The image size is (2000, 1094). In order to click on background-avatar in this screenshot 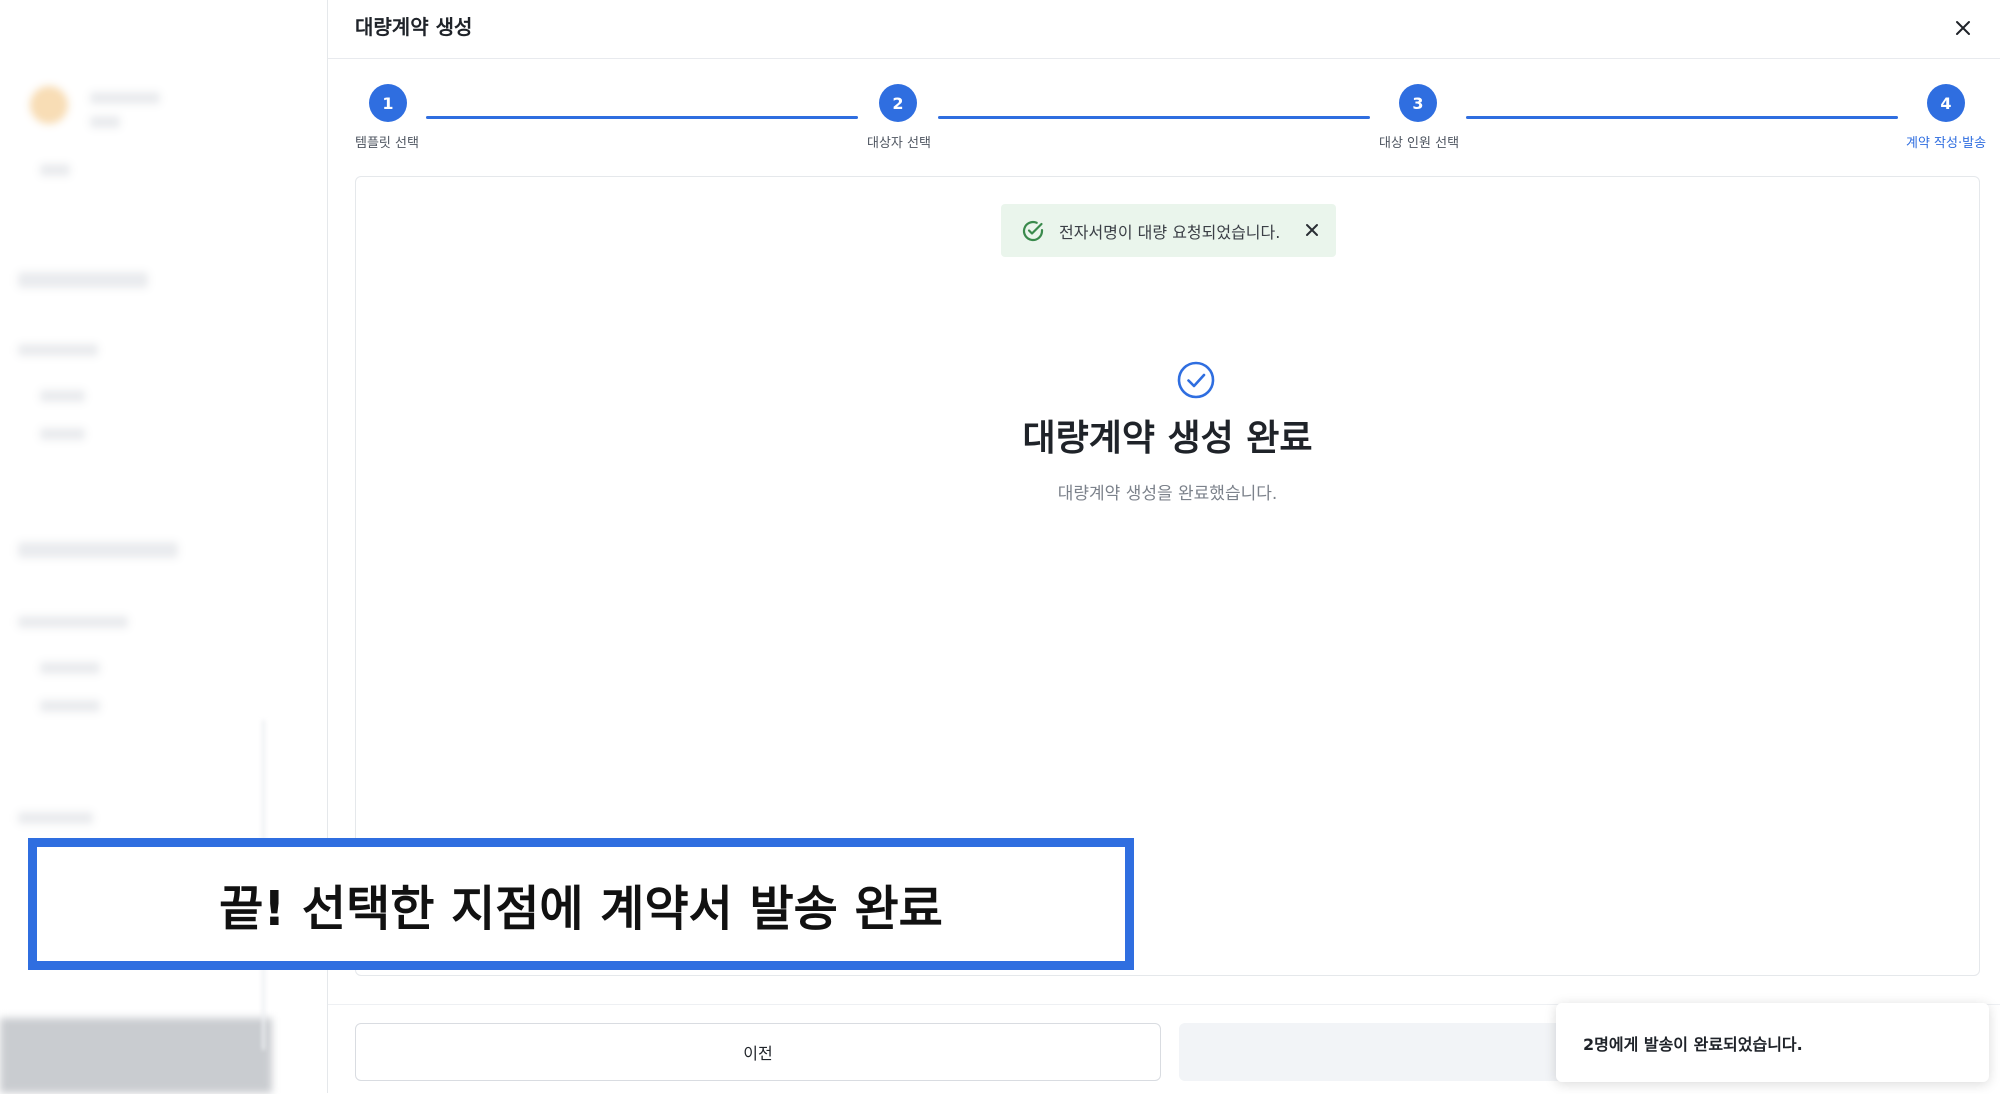, I will do `click(49, 105)`.